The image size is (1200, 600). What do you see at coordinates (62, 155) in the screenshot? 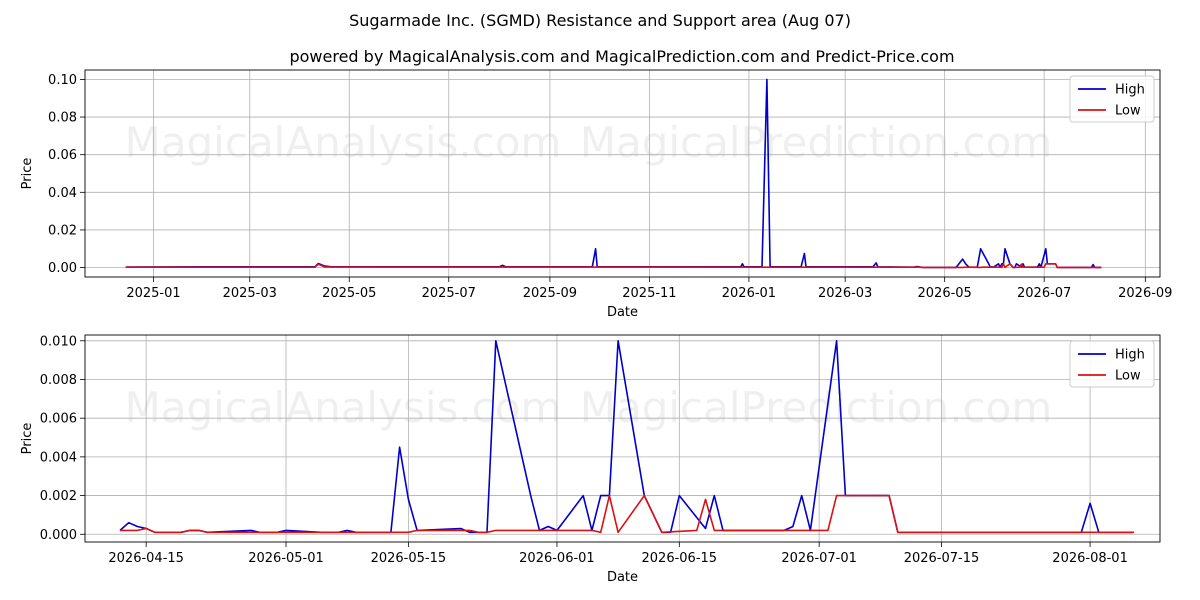
I see `y-tick-label: 0.06` at bounding box center [62, 155].